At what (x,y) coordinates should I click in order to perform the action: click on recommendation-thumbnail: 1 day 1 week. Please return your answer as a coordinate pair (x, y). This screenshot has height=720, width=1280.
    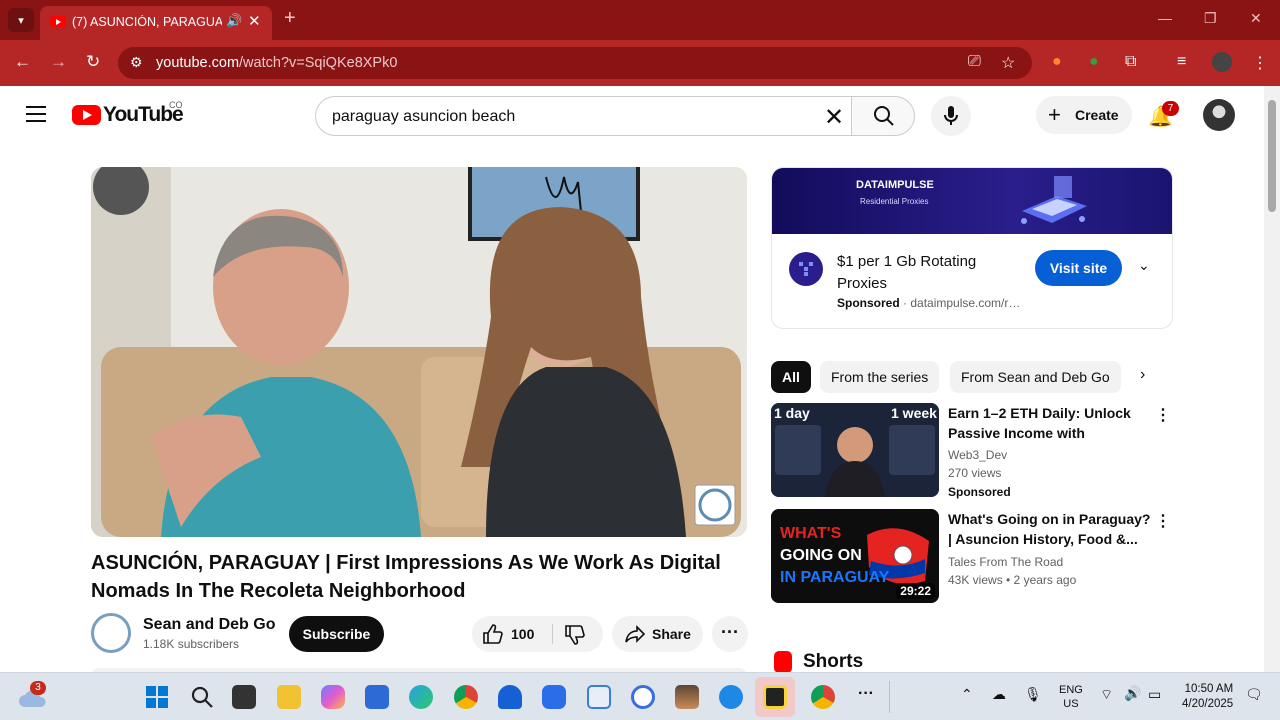
    Looking at the image, I should click on (855, 450).